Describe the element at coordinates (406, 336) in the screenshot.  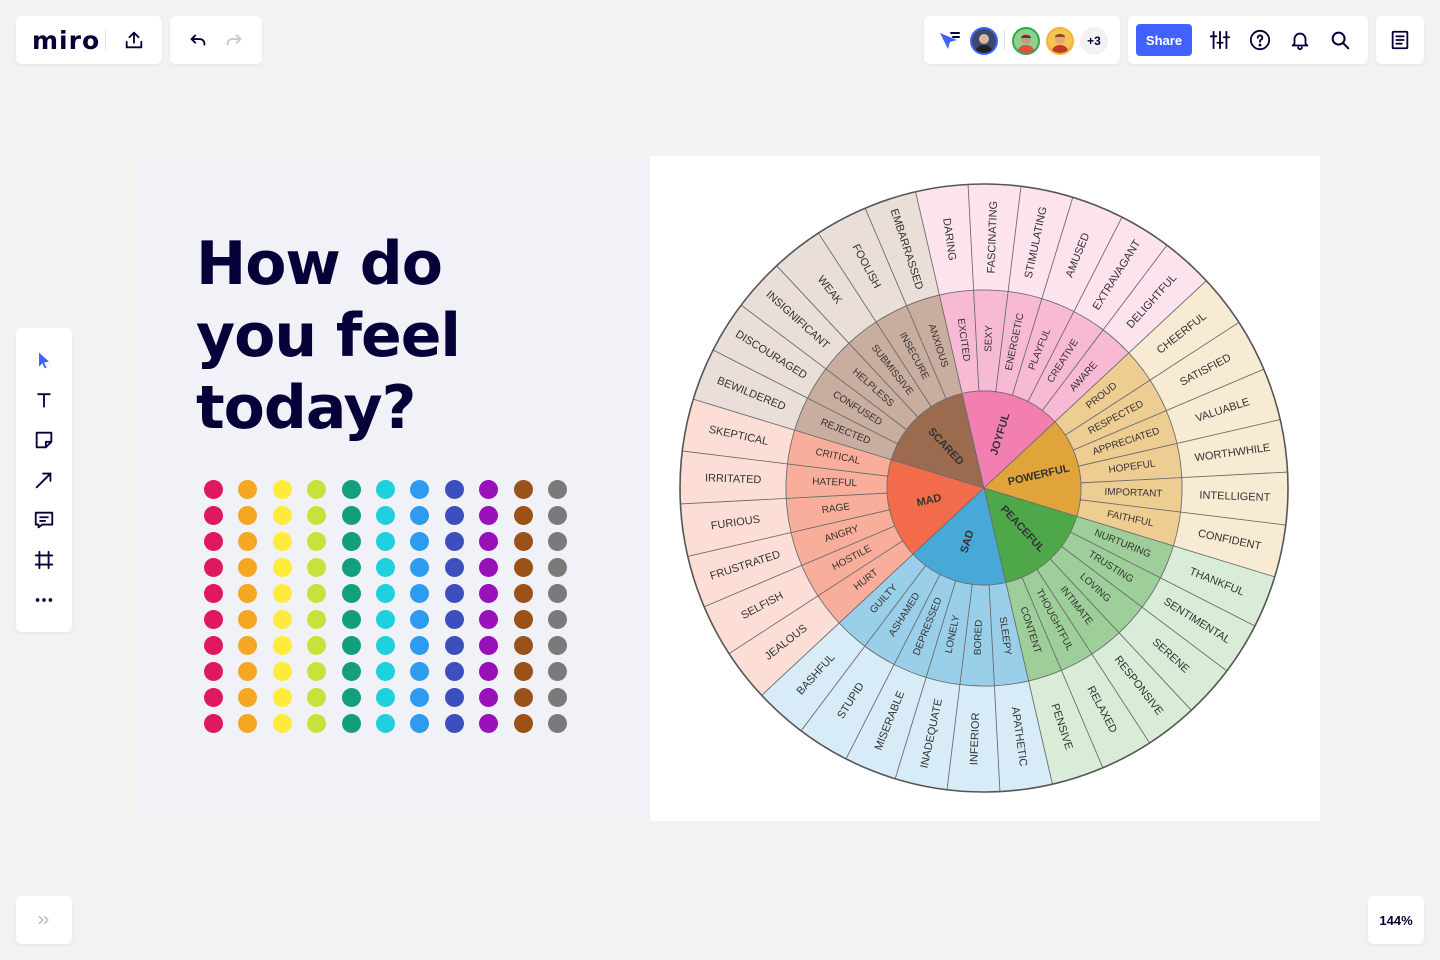
I see `page-title: How do you feel today?` at that location.